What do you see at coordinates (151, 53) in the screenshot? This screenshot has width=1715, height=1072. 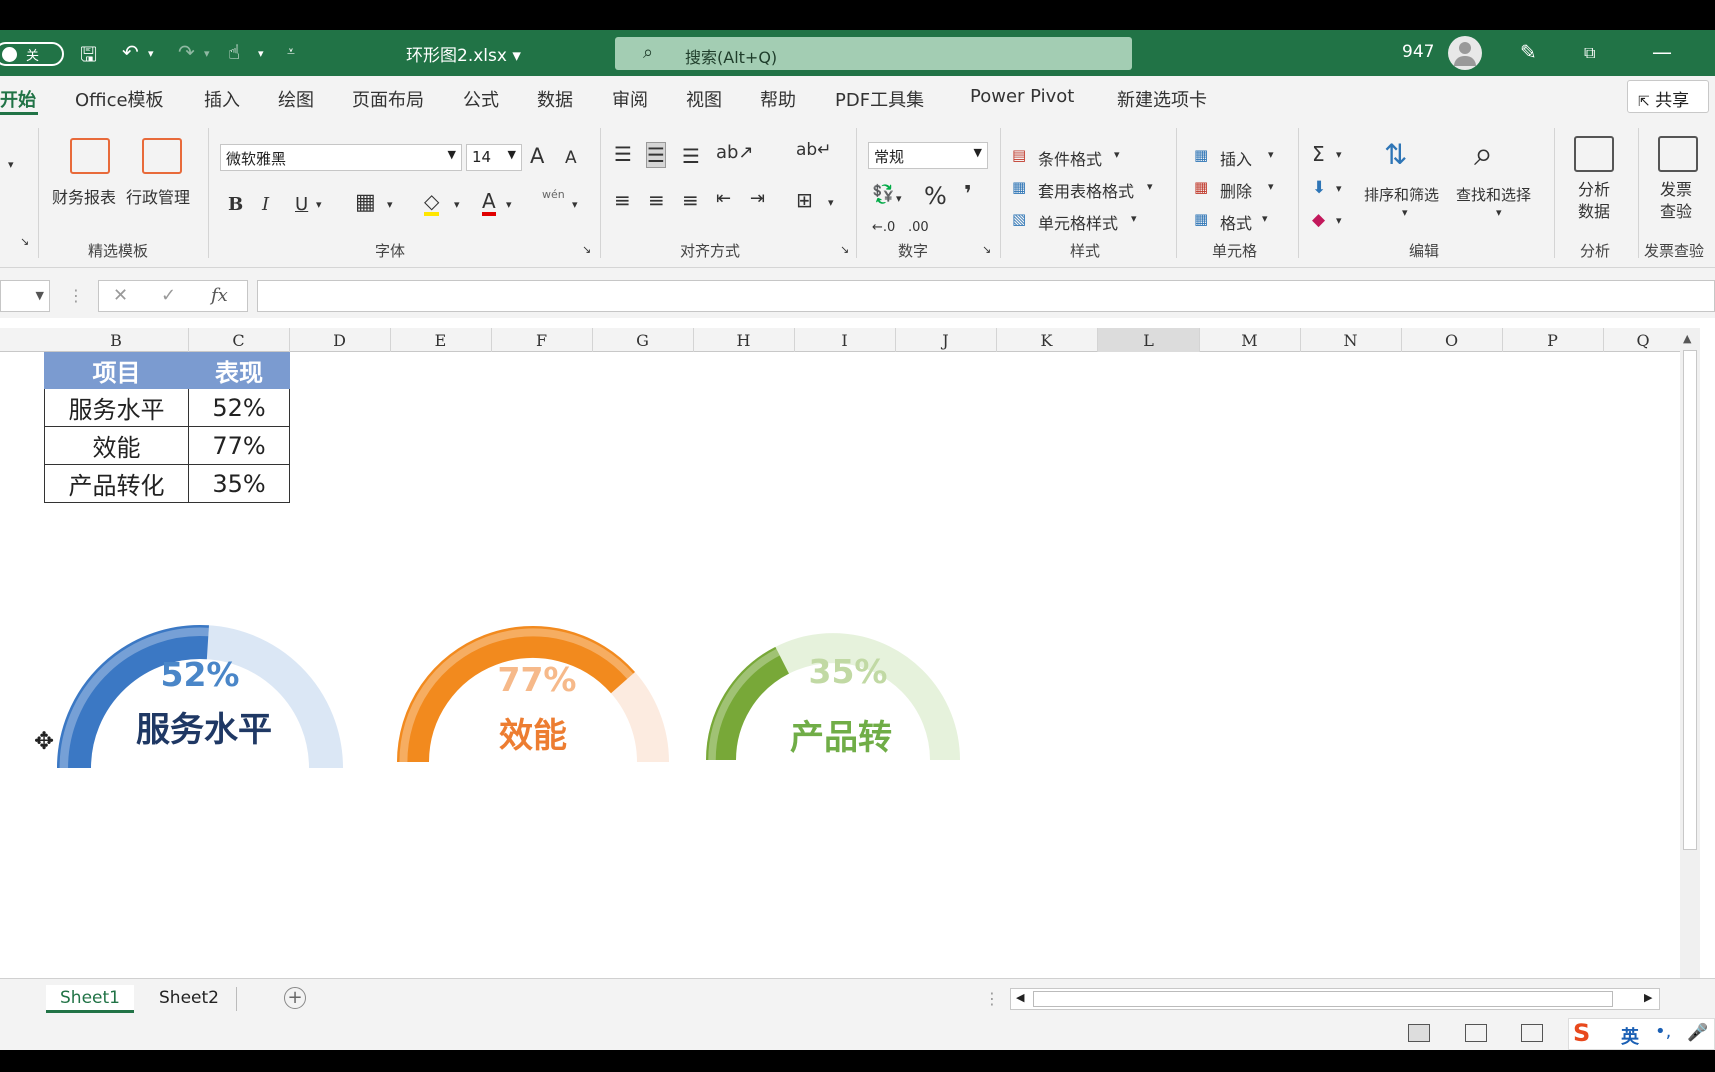 I see `undo-dropdown-icon: ▾` at bounding box center [151, 53].